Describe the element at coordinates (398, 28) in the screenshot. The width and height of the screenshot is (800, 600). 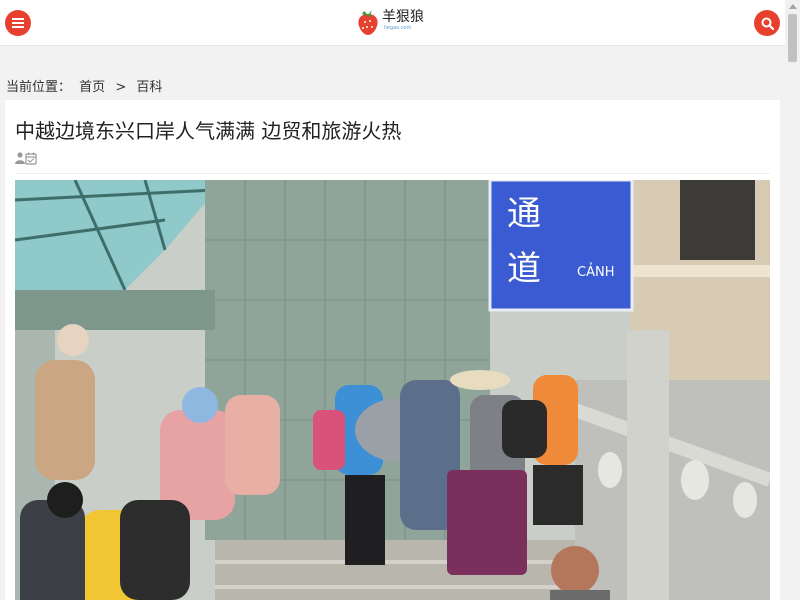
I see `logo-subtext: liegao.com` at that location.